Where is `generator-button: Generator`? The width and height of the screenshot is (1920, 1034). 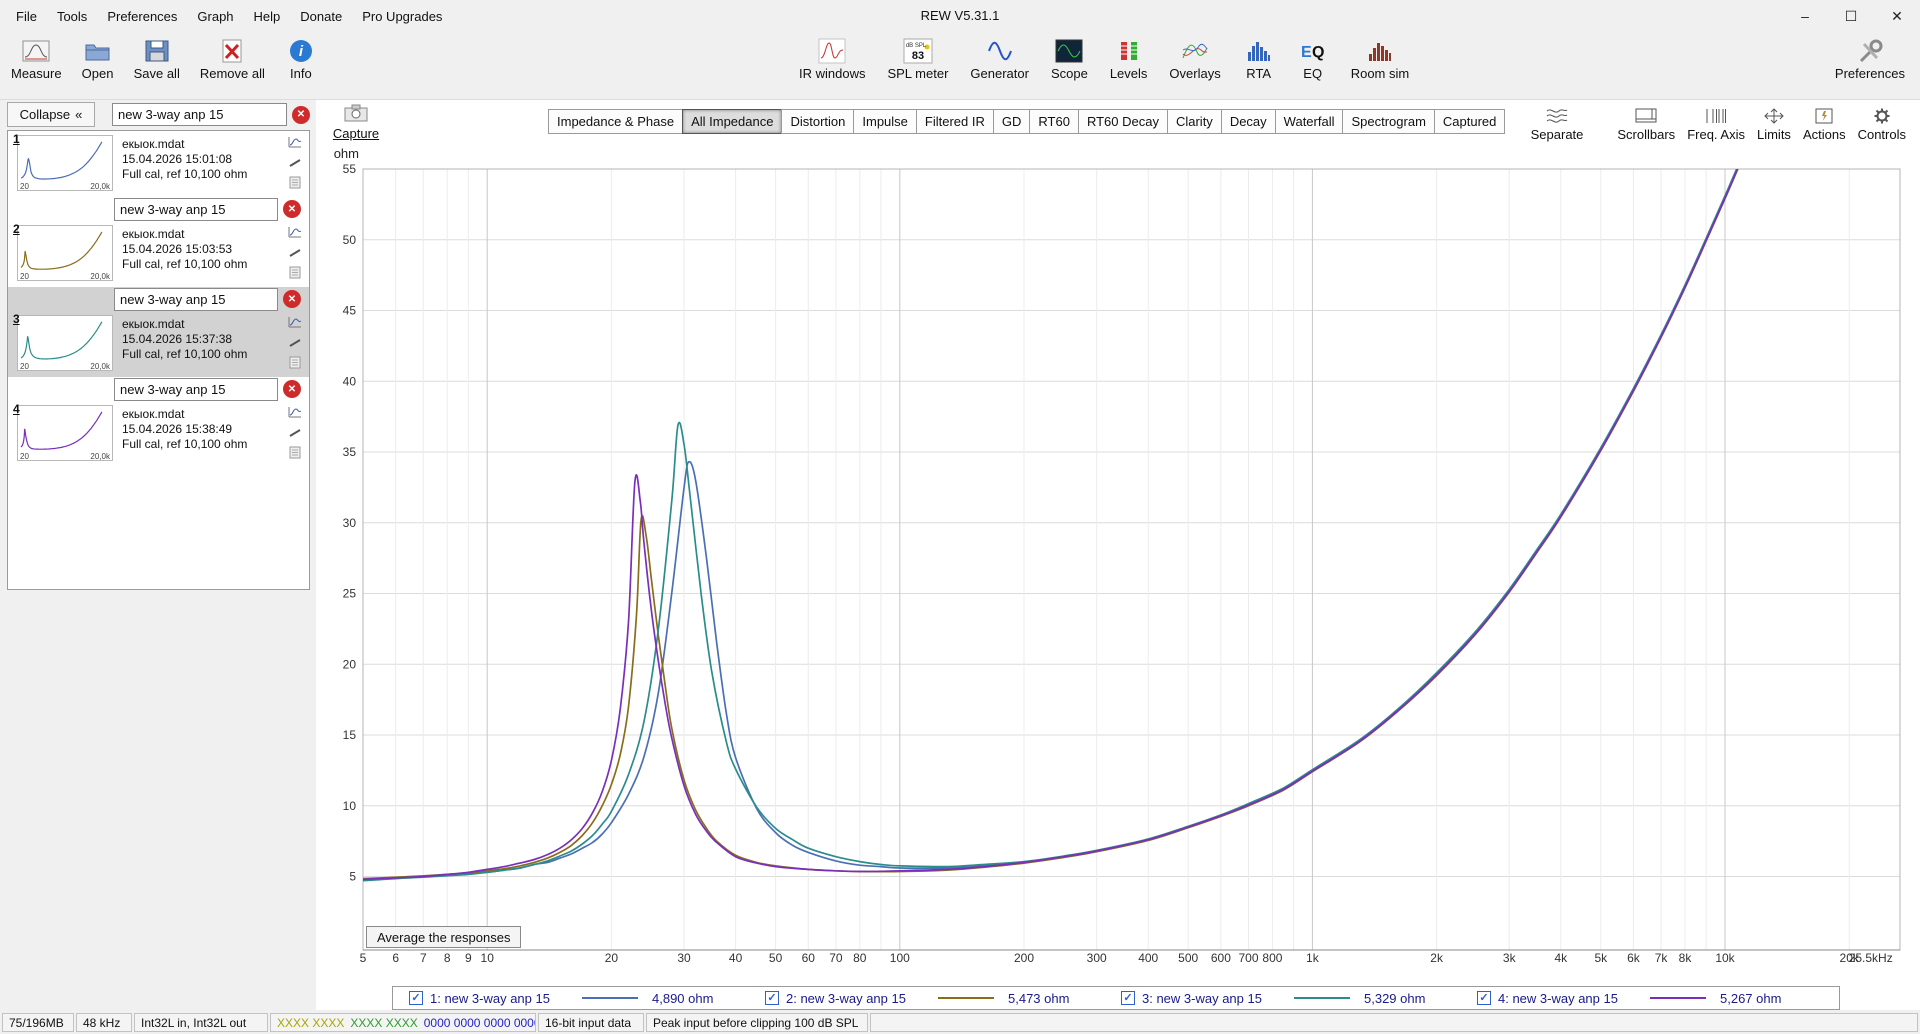 generator-button: Generator is located at coordinates (999, 59).